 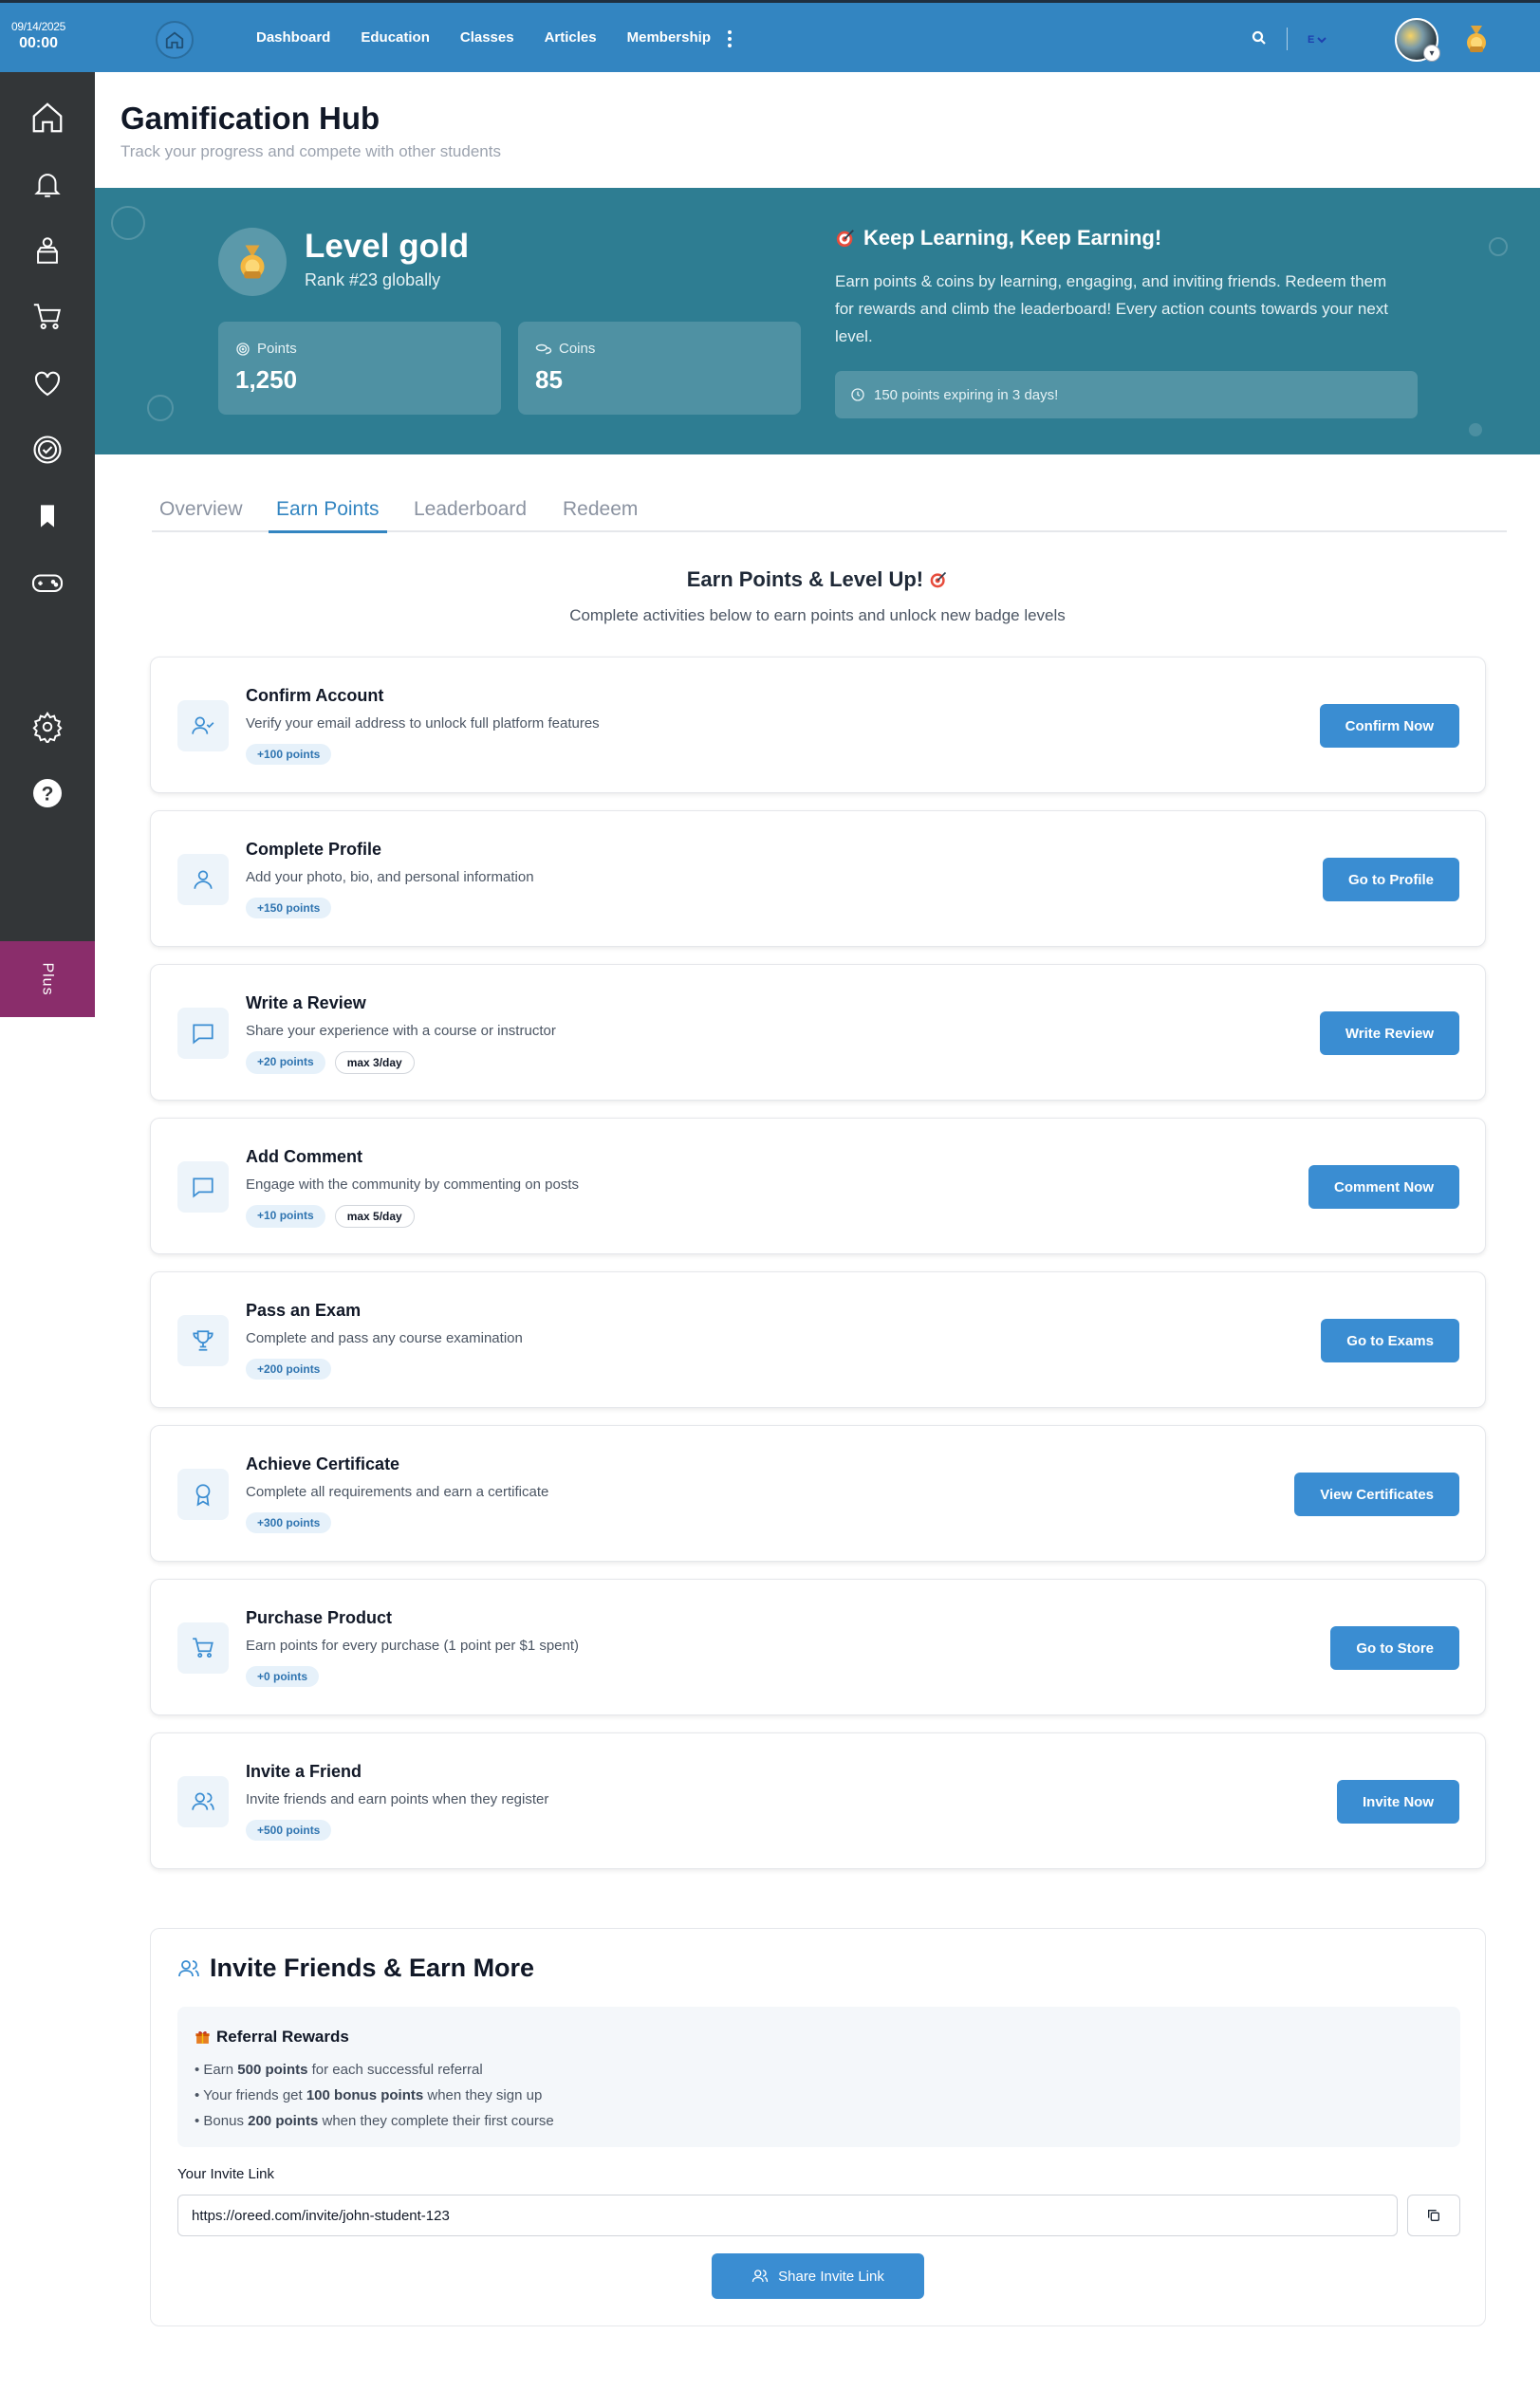 What do you see at coordinates (829, 511) in the screenshot?
I see `tab-bar: Overview Earn Points Leaderboard Redeem` at bounding box center [829, 511].